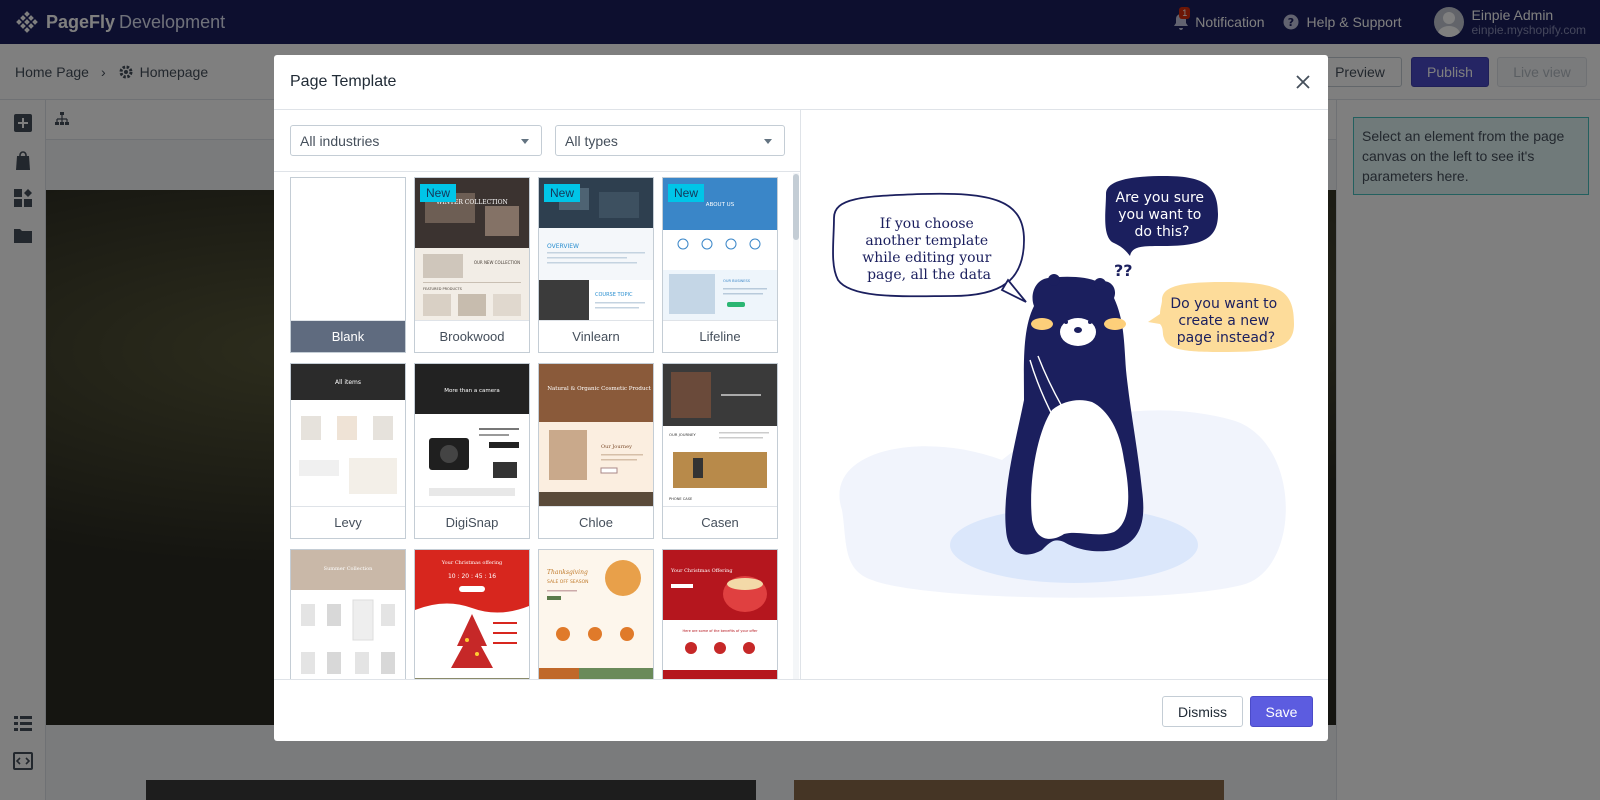 This screenshot has width=1600, height=800. Describe the element at coordinates (343, 81) in the screenshot. I see `modal-title: Page Template` at that location.